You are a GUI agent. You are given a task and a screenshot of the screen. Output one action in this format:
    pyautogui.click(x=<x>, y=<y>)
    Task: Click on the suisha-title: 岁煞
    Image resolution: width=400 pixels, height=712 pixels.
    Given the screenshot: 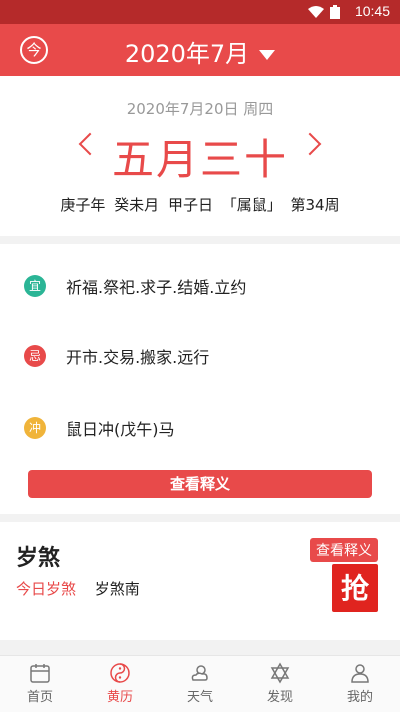 What is the action you would take?
    pyautogui.click(x=38, y=558)
    